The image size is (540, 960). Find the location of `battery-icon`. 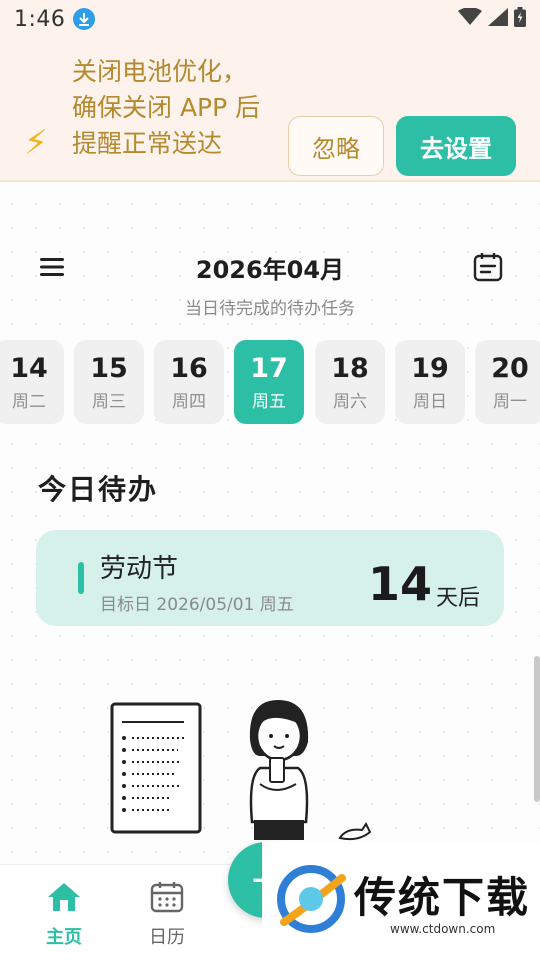

battery-icon is located at coordinates (520, 19).